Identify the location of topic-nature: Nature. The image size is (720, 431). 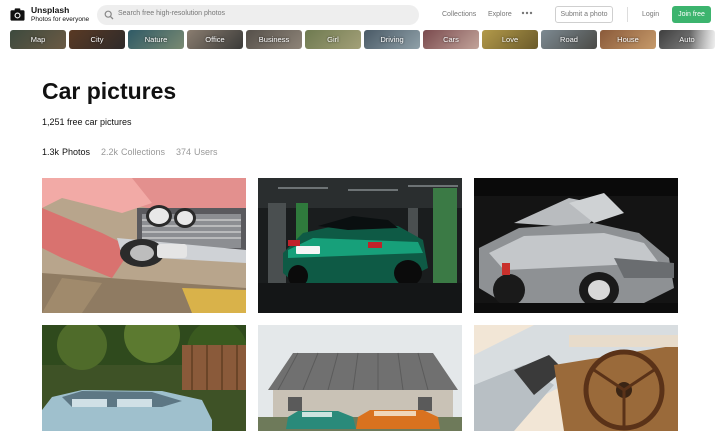
(156, 39).